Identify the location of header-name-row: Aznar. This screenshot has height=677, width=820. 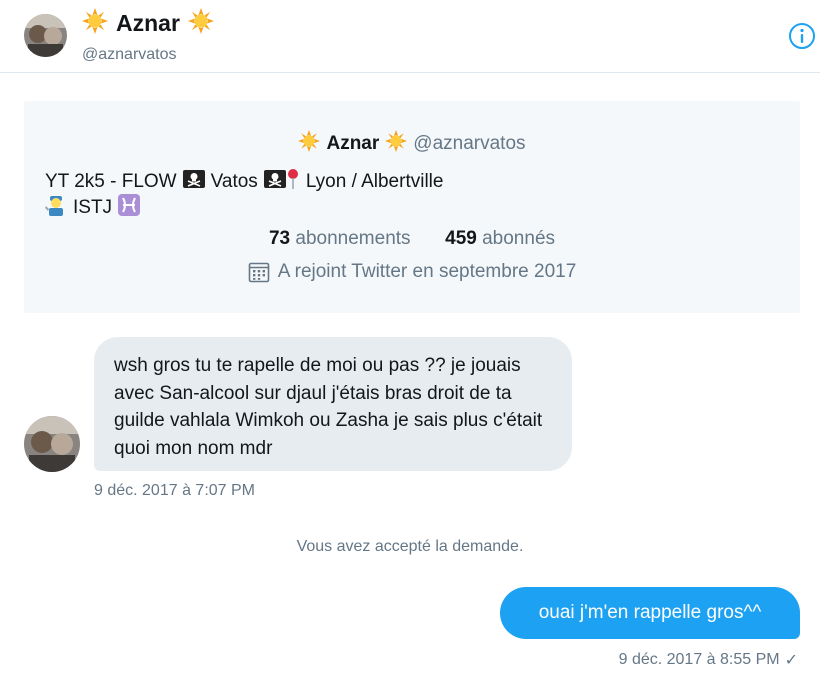
(148, 23).